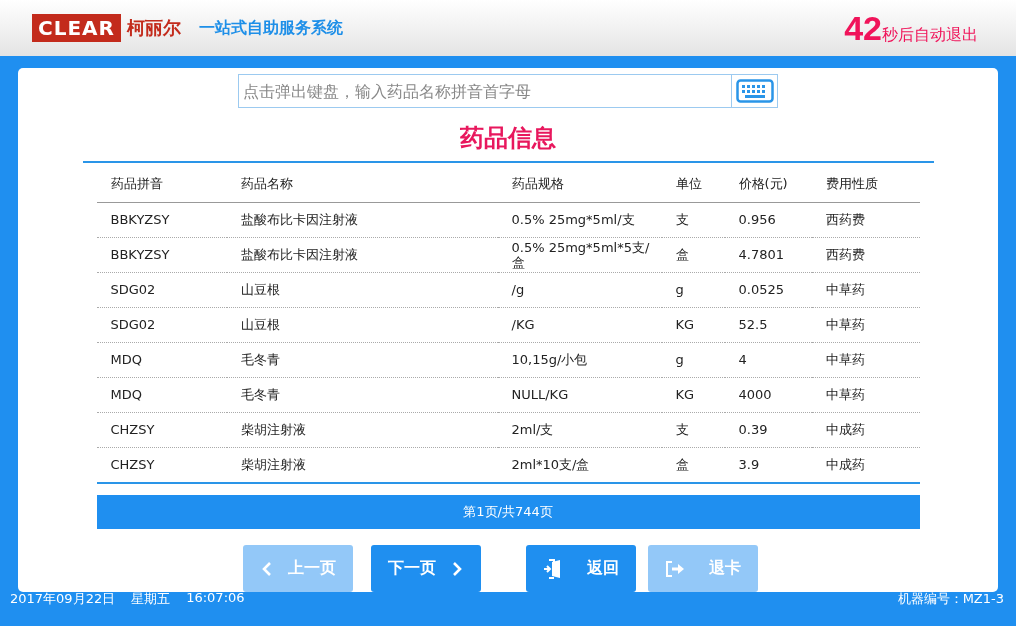 The height and width of the screenshot is (626, 1016). What do you see at coordinates (552, 568) in the screenshot?
I see `door-arrow-icon` at bounding box center [552, 568].